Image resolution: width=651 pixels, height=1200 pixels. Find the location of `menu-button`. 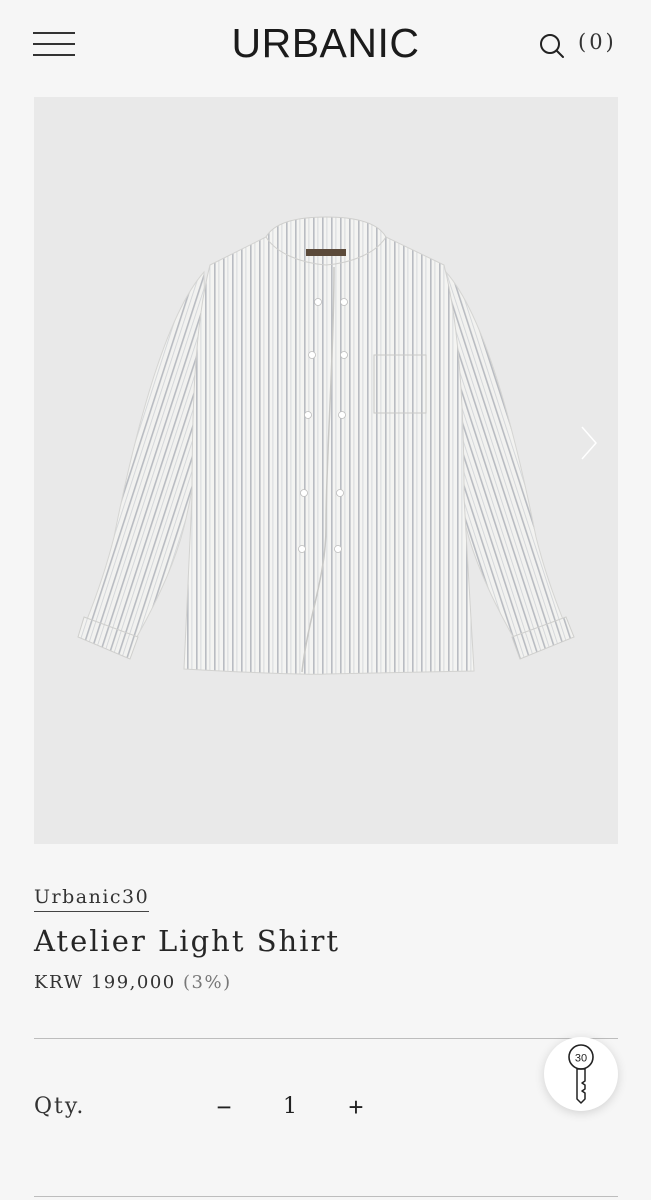

menu-button is located at coordinates (55, 45).